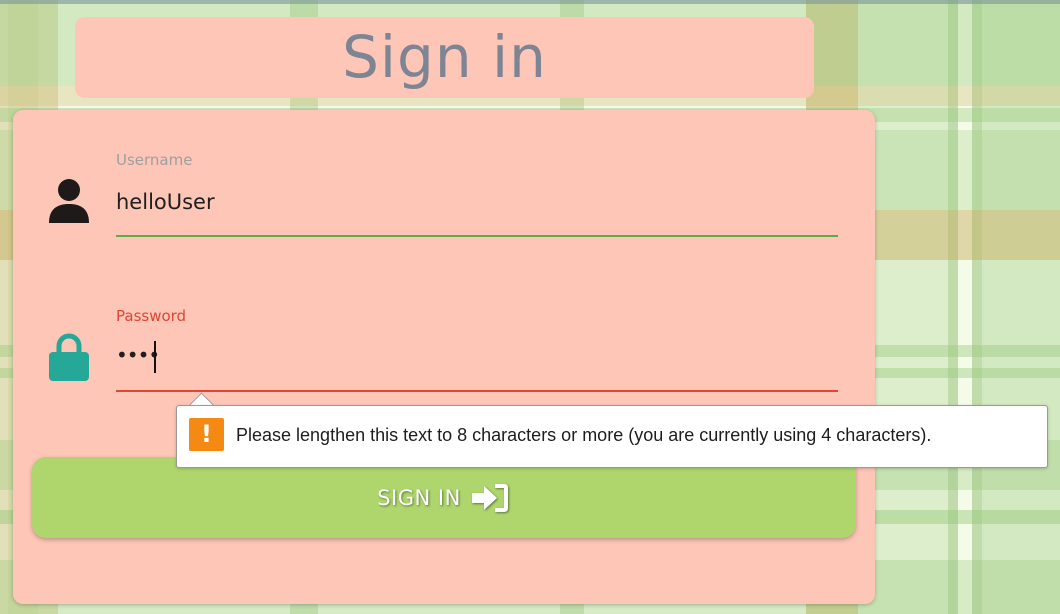 This screenshot has height=614, width=1060. What do you see at coordinates (69, 357) in the screenshot?
I see `lock-icon` at bounding box center [69, 357].